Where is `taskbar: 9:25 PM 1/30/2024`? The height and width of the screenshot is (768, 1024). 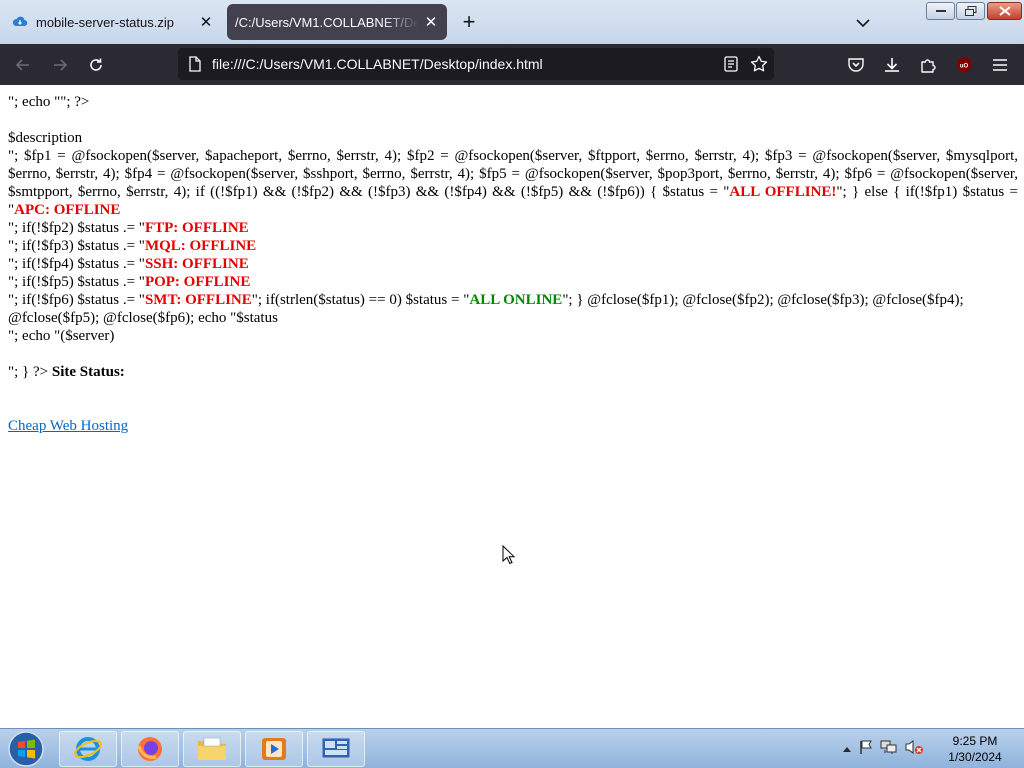 taskbar: 9:25 PM 1/30/2024 is located at coordinates (512, 748).